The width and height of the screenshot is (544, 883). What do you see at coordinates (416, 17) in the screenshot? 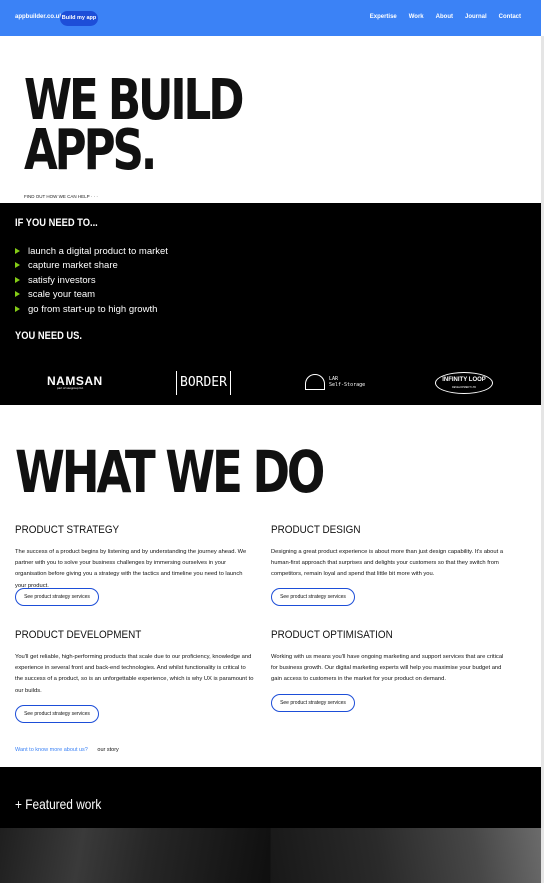
I see `nav-link-work: Work` at bounding box center [416, 17].